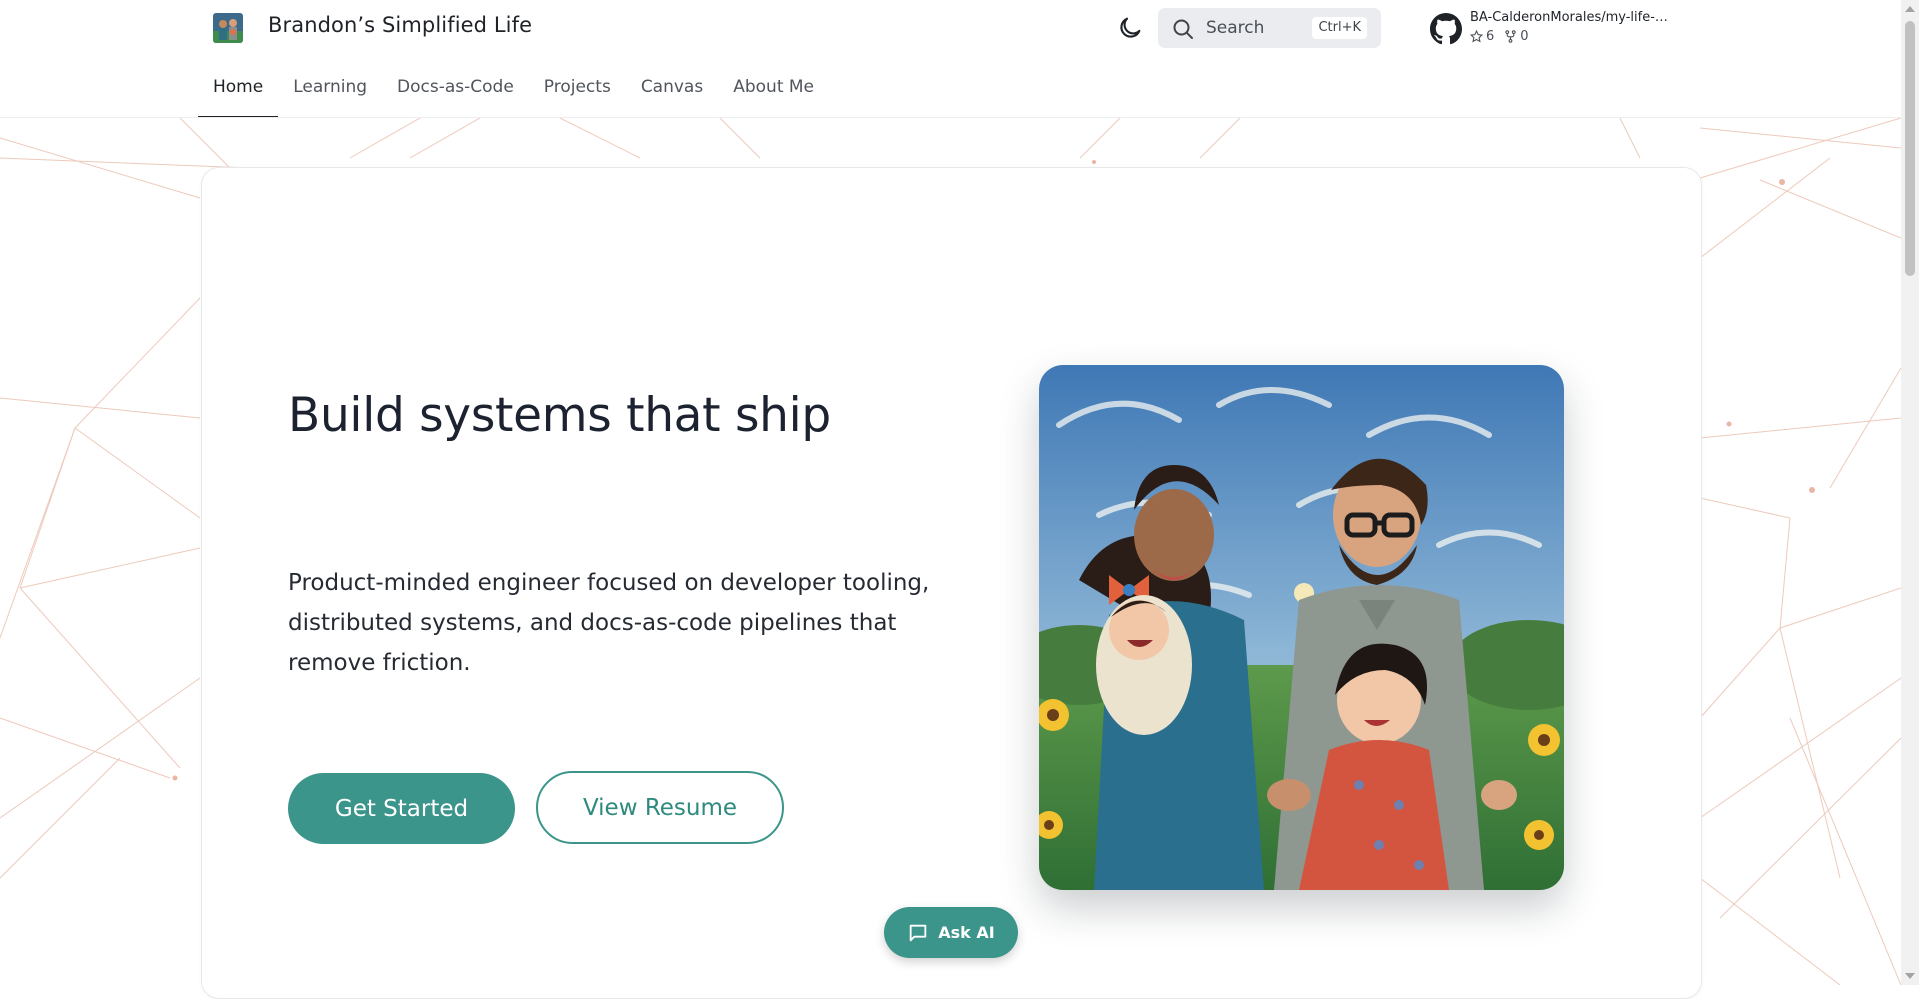 The image size is (1919, 999). I want to click on tab-projects: Projects, so click(577, 92).